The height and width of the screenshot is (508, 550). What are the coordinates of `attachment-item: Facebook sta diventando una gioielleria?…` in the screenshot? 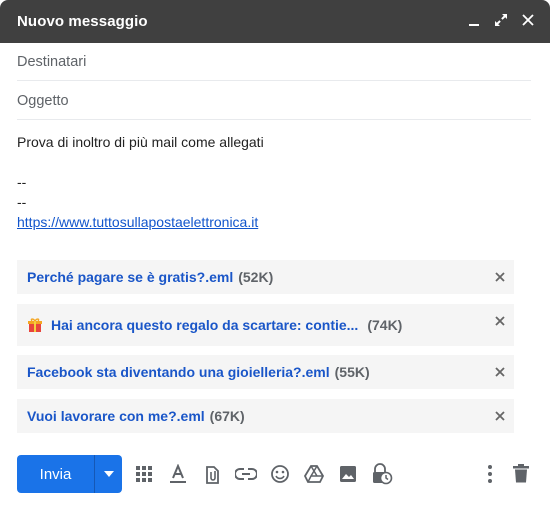 It's located at (265, 372).